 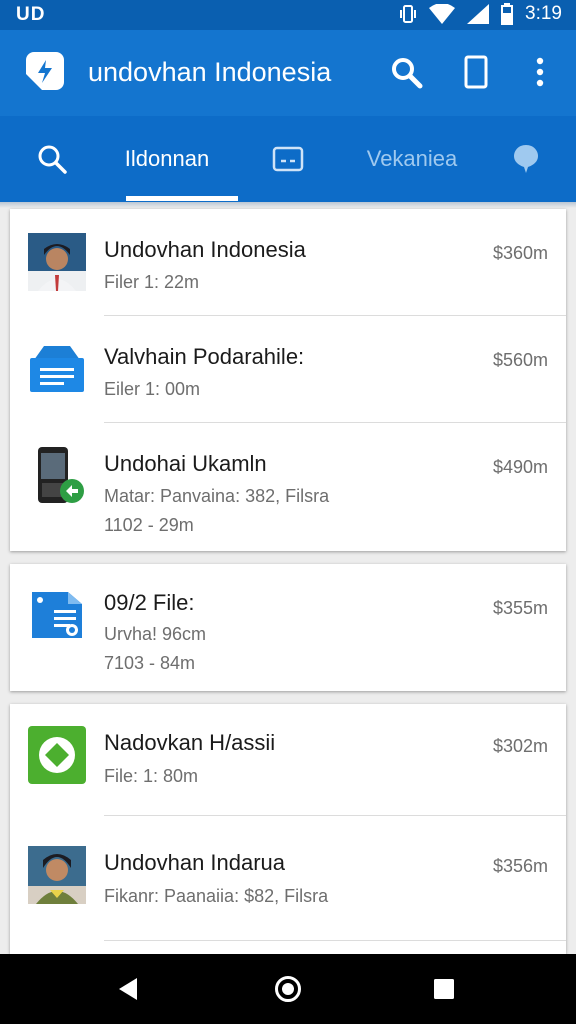 I want to click on item-subtitle-secondary: 7103 - 84m, so click(x=150, y=663).